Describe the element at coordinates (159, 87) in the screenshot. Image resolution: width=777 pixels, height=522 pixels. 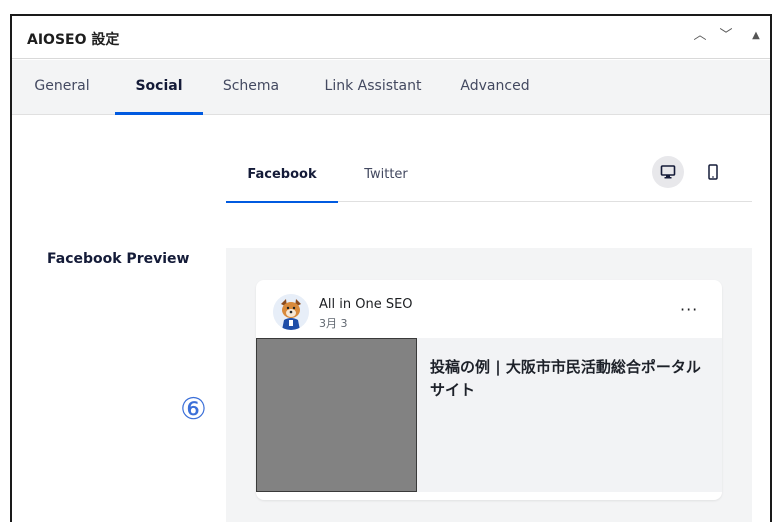
I see `tab-social: Social` at that location.